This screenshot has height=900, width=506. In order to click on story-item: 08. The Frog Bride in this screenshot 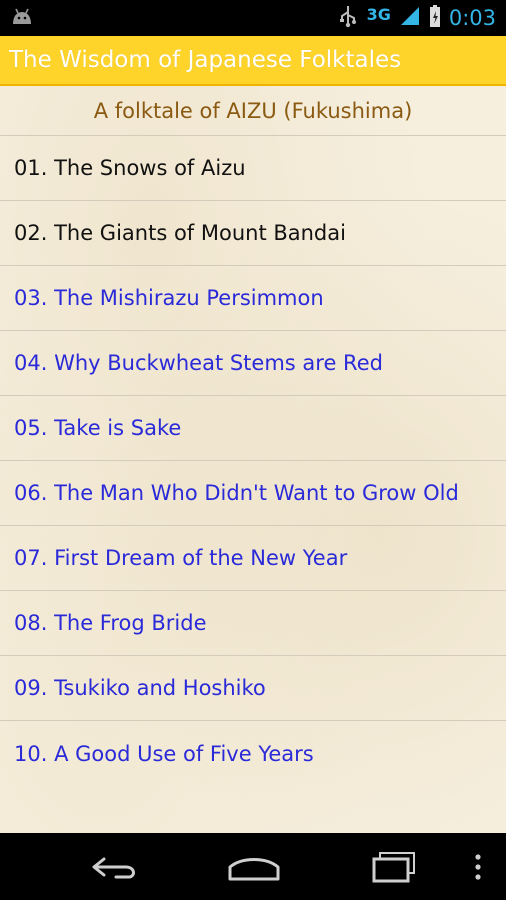, I will do `click(253, 623)`.